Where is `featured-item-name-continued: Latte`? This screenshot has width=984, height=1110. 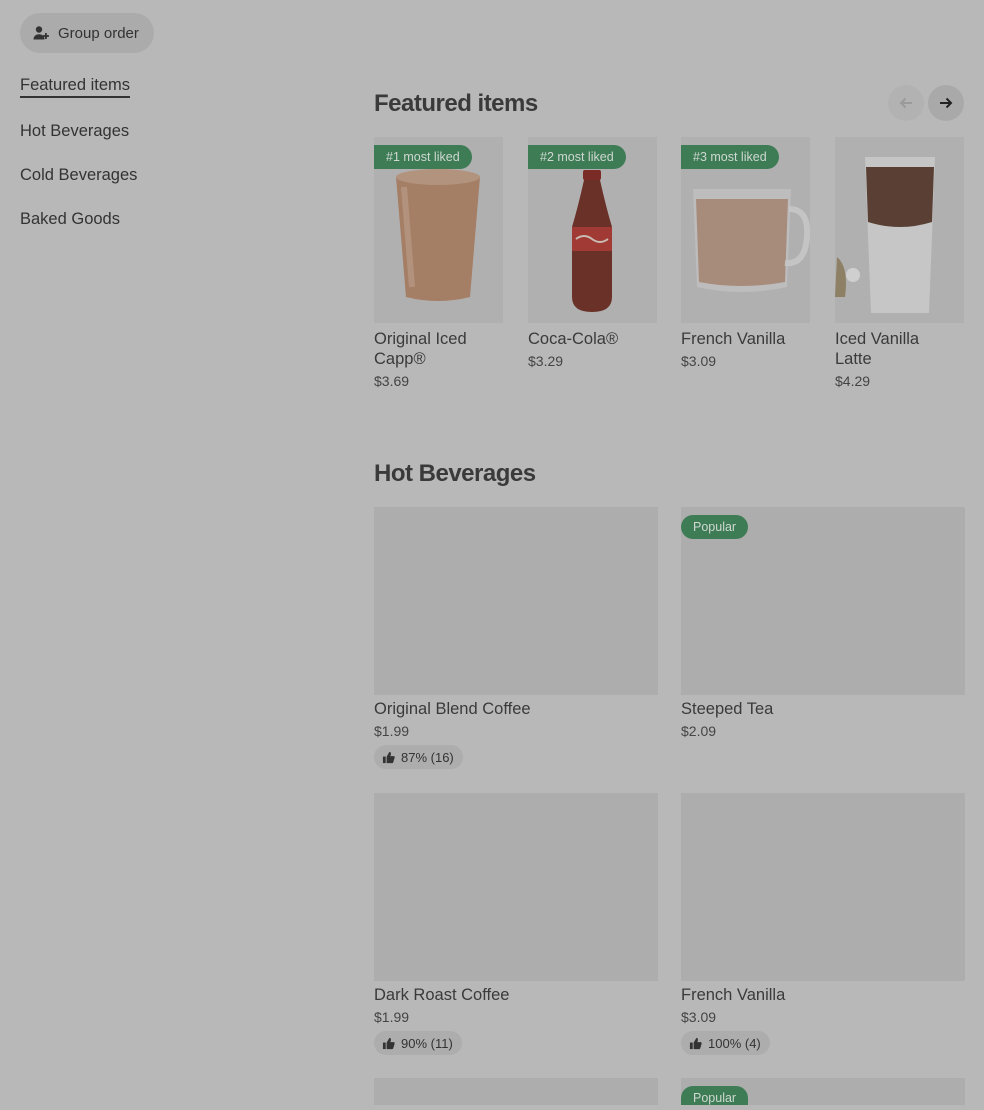 featured-item-name-continued: Latte is located at coordinates (853, 359).